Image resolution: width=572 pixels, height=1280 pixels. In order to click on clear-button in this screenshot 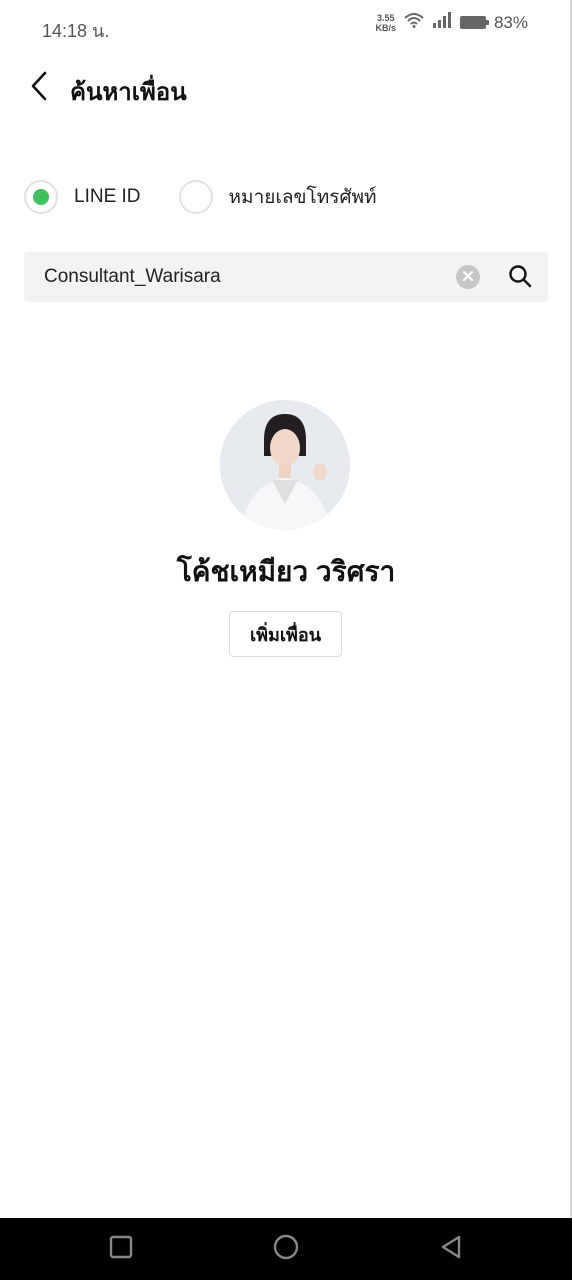, I will do `click(468, 277)`.